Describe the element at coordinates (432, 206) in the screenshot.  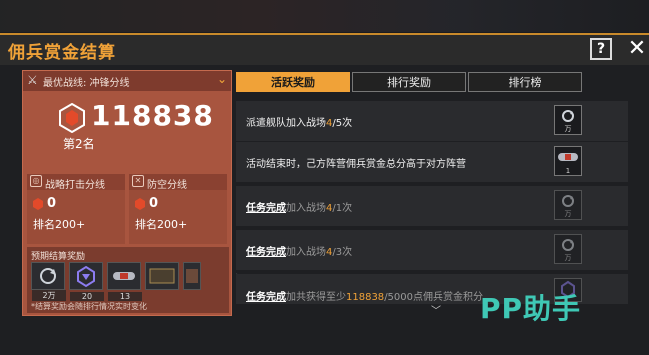
I see `task-row-completed: 任务完成加入战场4/1次 万` at that location.